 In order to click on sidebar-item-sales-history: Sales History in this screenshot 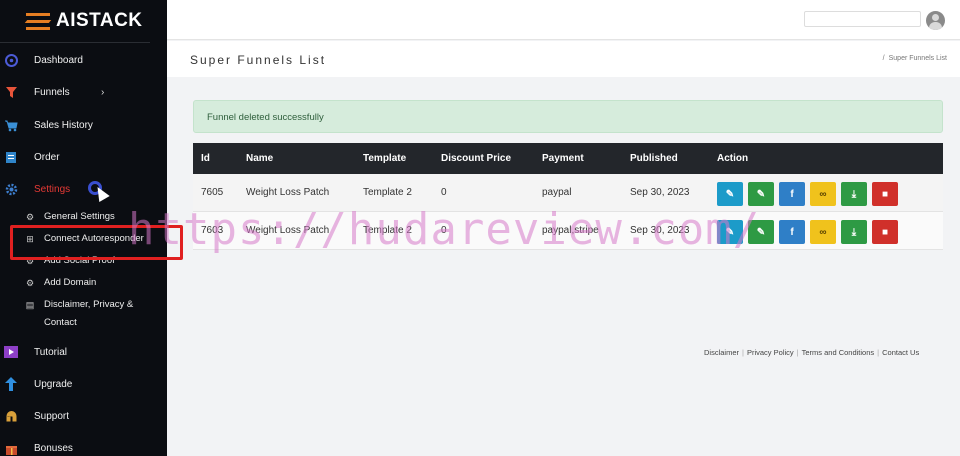, I will do `click(83, 125)`.